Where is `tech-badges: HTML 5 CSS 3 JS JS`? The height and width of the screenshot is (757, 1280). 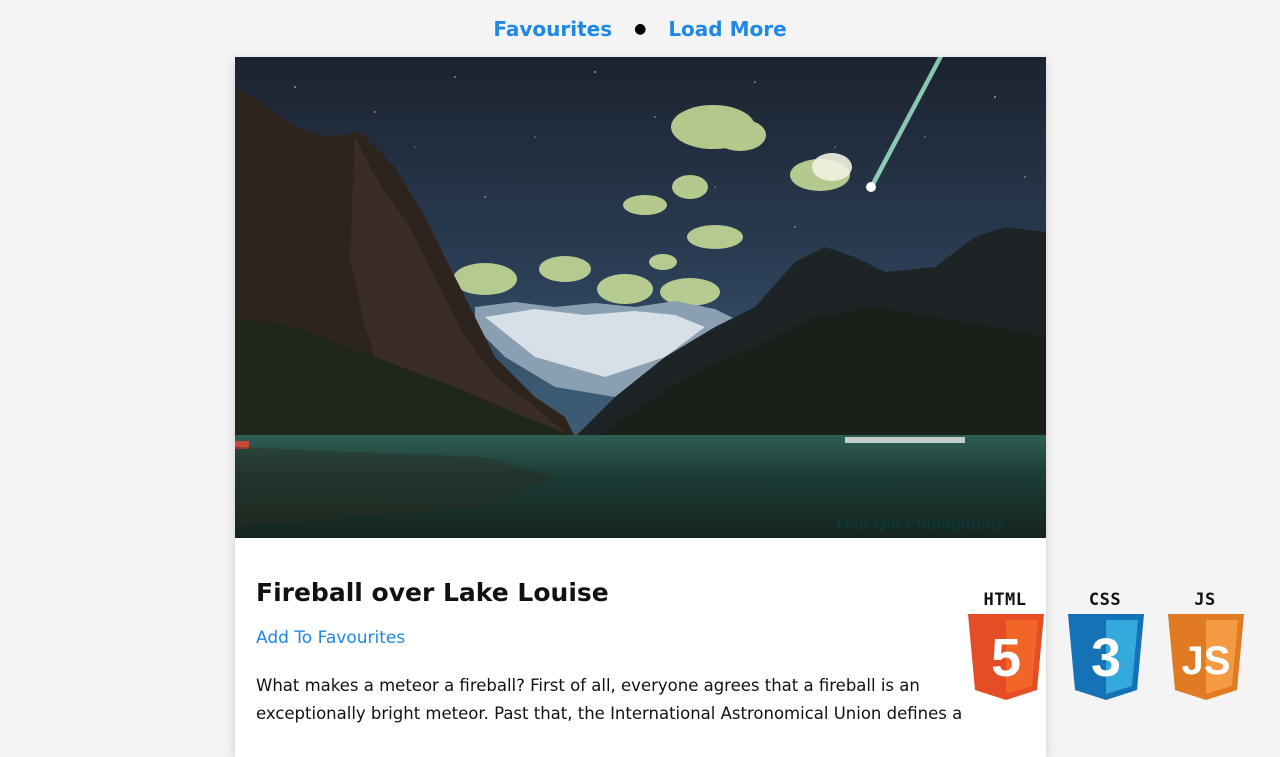
tech-badges: HTML 5 CSS 3 JS JS is located at coordinates (1110, 647).